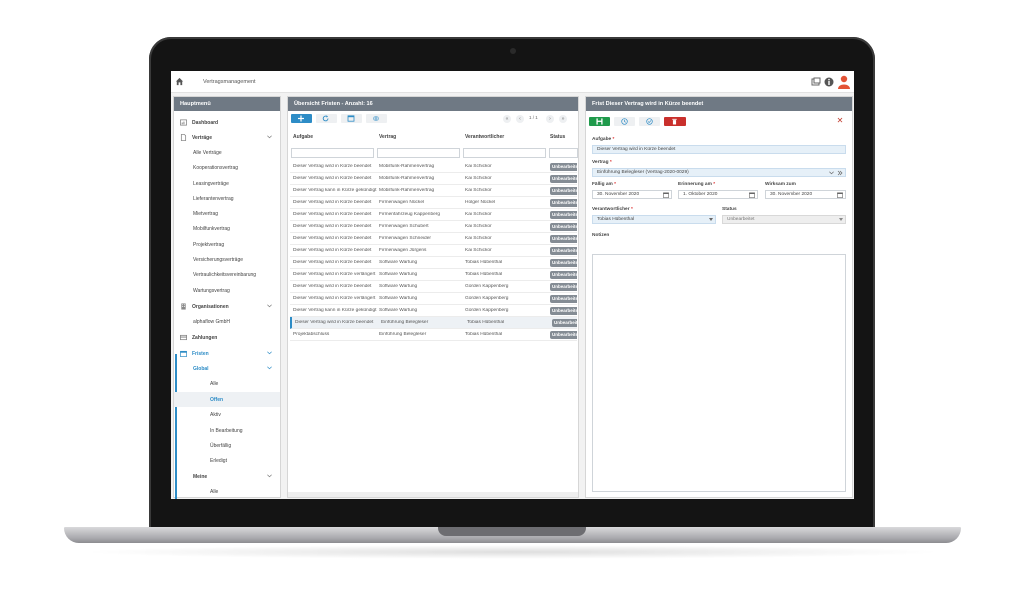 Image resolution: width=1024 pixels, height=589 pixels. What do you see at coordinates (227, 491) in the screenshot?
I see `sidebar-item-meine-alle: Alle` at bounding box center [227, 491].